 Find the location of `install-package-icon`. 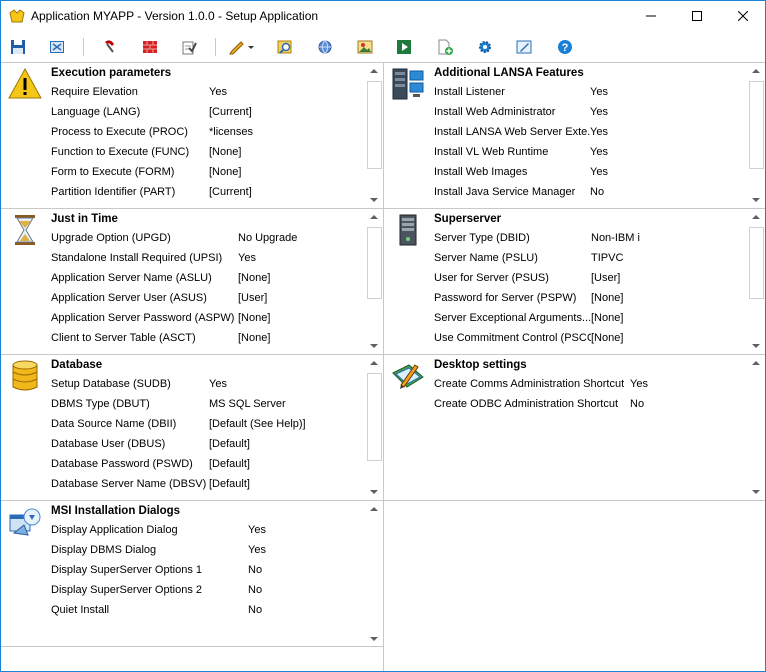

install-package-icon is located at coordinates (25, 522).